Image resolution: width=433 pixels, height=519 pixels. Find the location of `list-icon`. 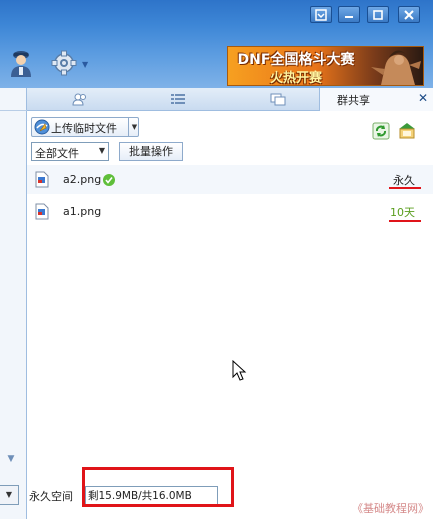

list-icon is located at coordinates (178, 99).